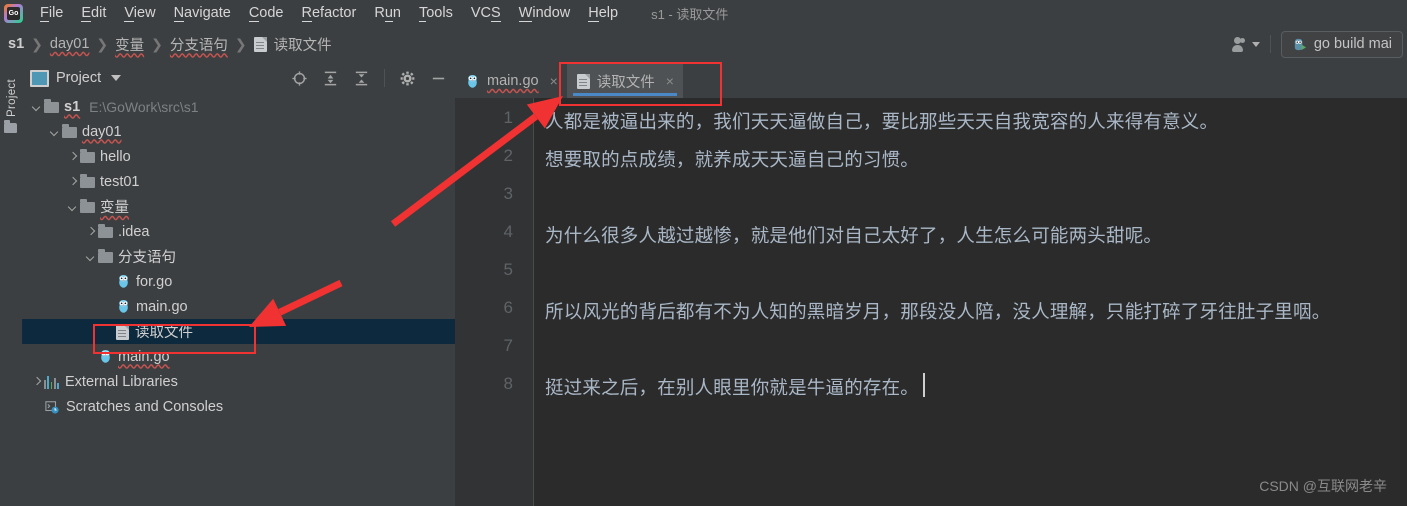 The width and height of the screenshot is (1407, 506). I want to click on tree-item-label: External Libraries, so click(121, 381).